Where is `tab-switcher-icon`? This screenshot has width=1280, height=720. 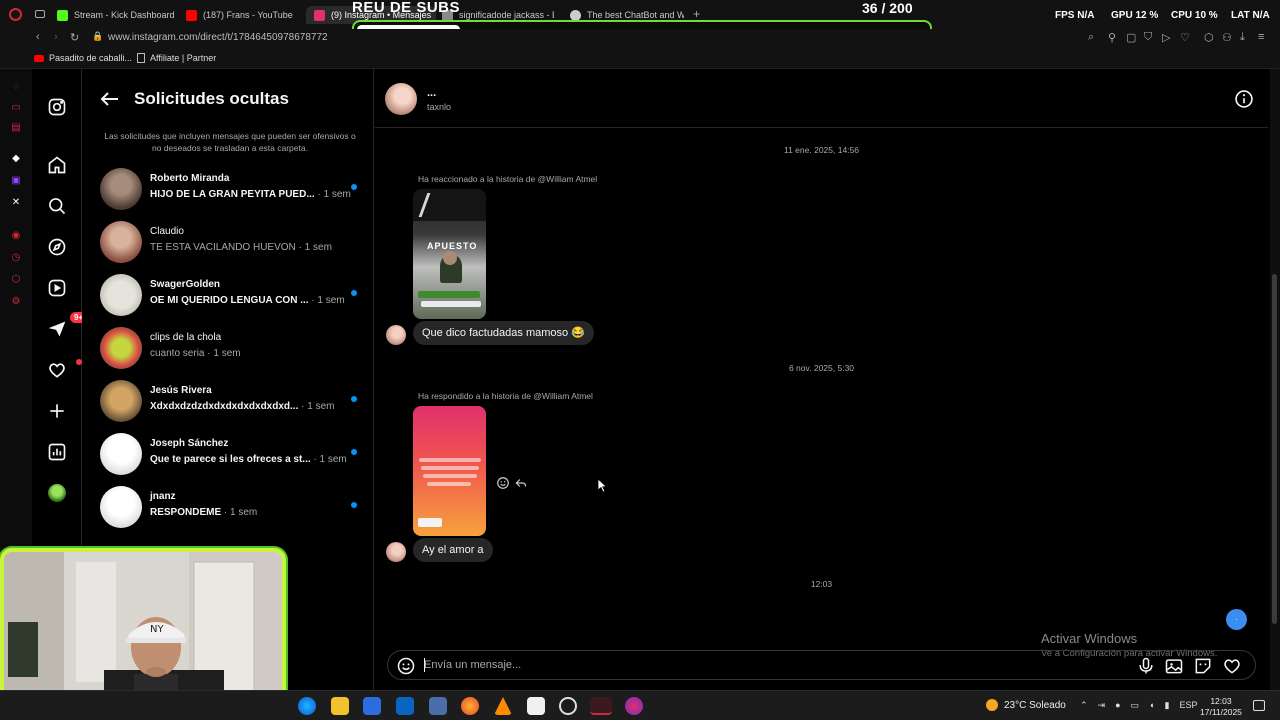 tab-switcher-icon is located at coordinates (40, 14).